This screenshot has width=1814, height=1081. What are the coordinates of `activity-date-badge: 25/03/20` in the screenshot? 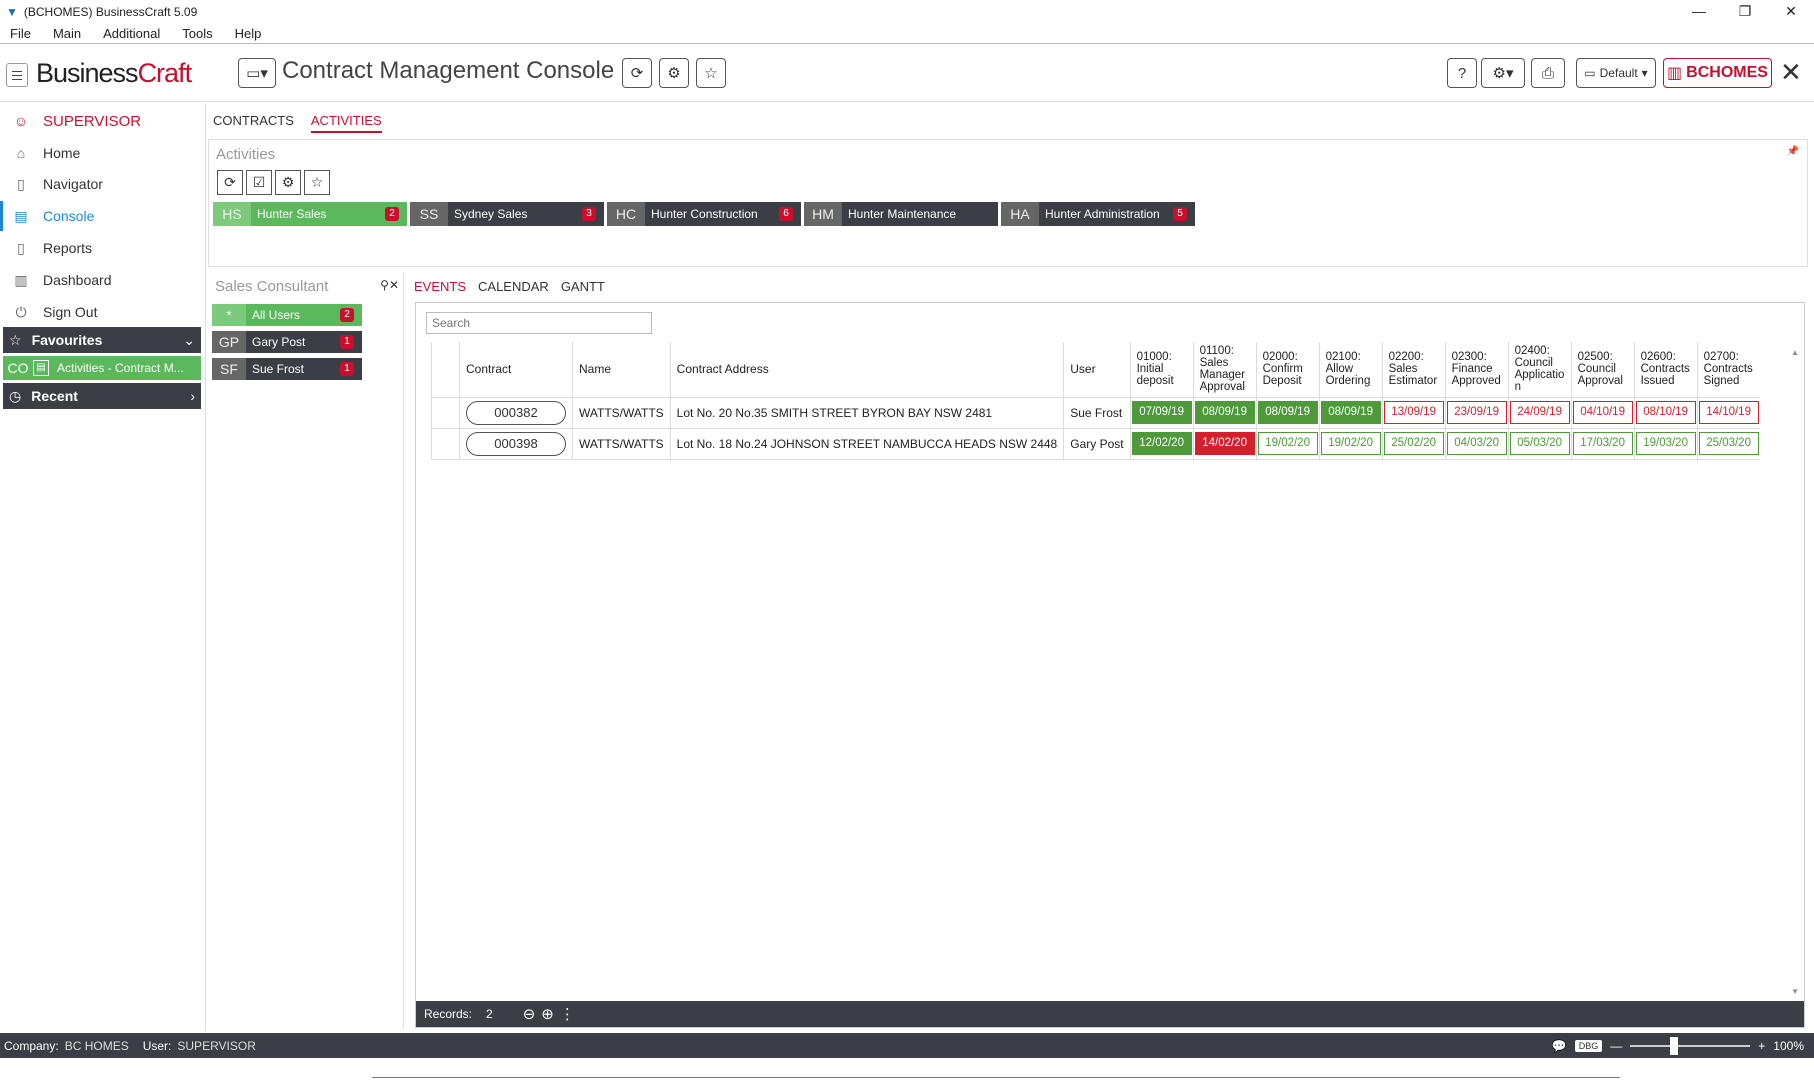 It's located at (1728, 443).